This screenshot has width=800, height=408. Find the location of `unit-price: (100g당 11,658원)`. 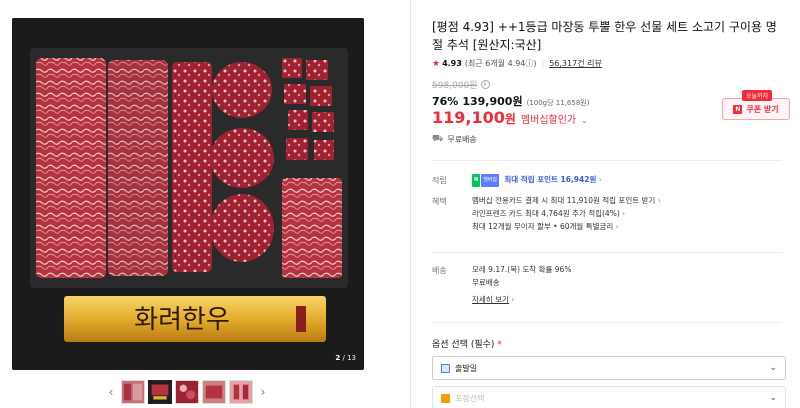

unit-price: (100g당 11,658원) is located at coordinates (558, 103).